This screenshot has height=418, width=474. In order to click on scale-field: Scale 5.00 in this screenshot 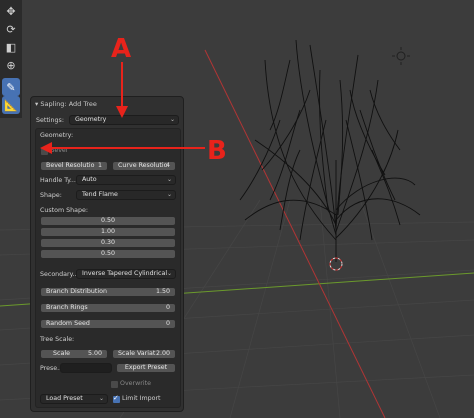, I will do `click(74, 354)`.